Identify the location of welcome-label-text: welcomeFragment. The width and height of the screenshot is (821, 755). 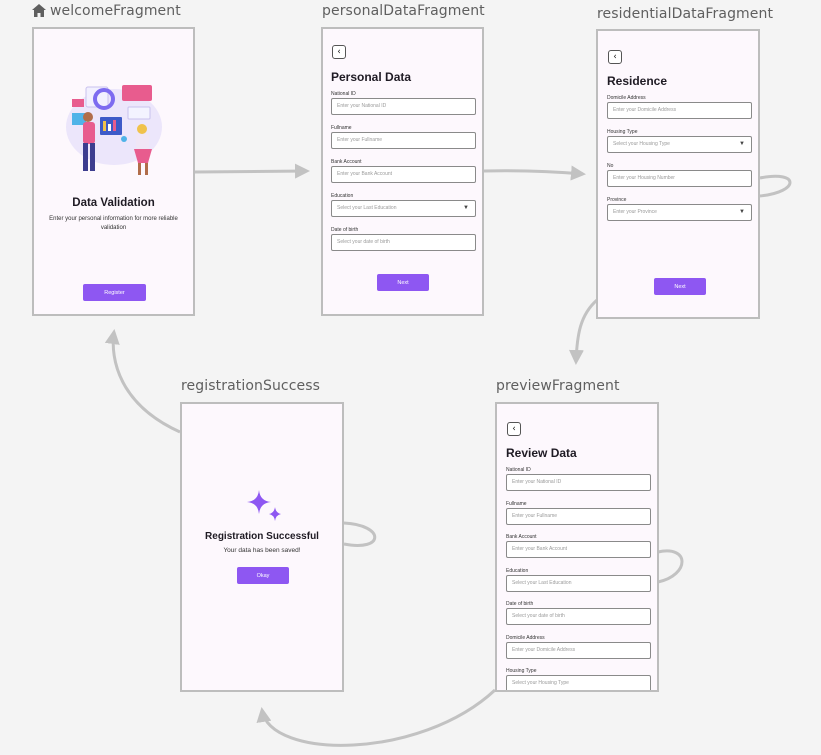
(115, 11).